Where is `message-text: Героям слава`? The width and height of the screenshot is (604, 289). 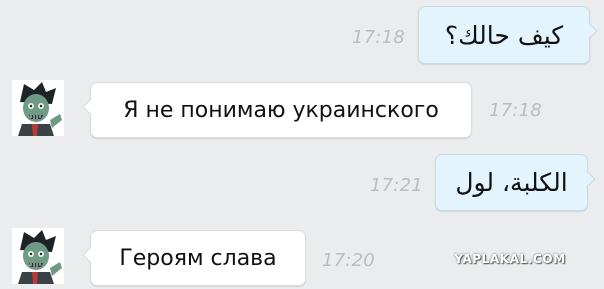
message-text: Героям слава is located at coordinates (198, 258).